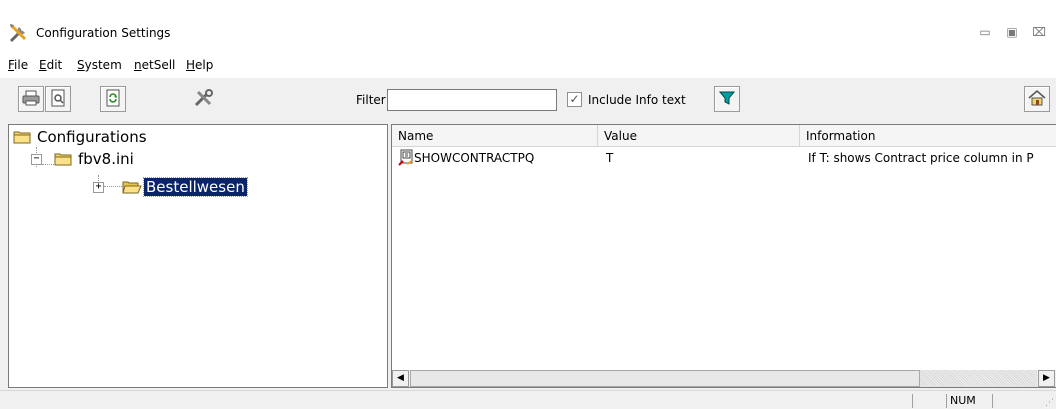 Image resolution: width=1056 pixels, height=409 pixels. I want to click on menu-help-label: elp, so click(204, 65).